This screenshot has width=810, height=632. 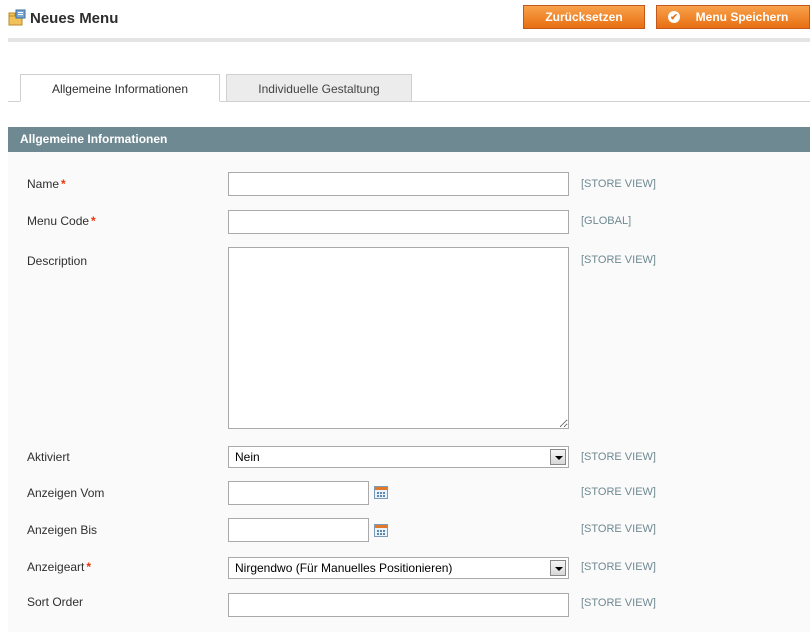 What do you see at coordinates (398, 222) in the screenshot?
I see `menu-code-input` at bounding box center [398, 222].